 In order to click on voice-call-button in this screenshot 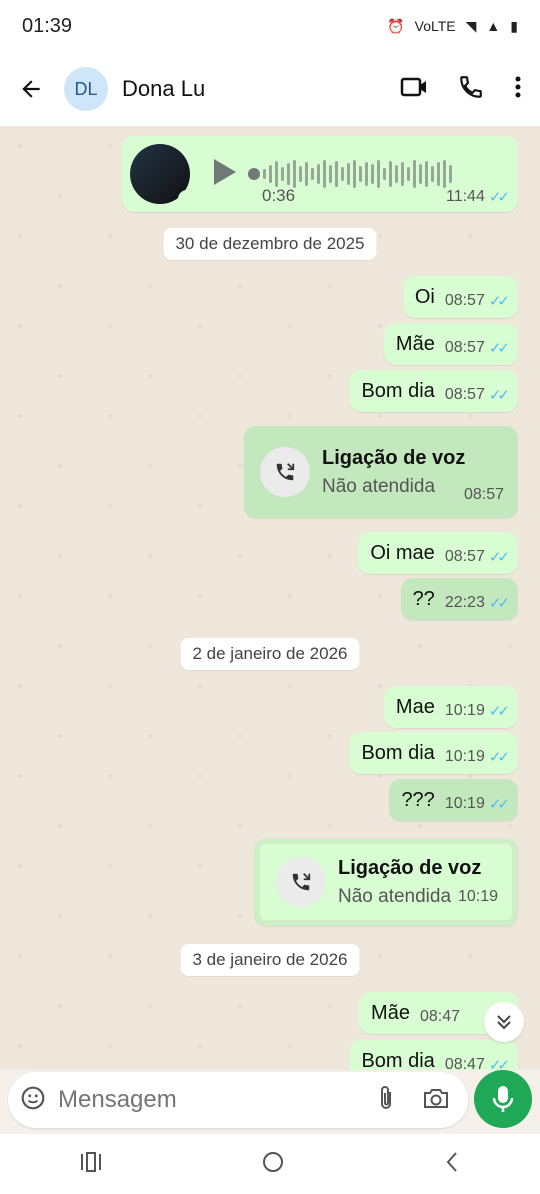, I will do `click(471, 89)`.